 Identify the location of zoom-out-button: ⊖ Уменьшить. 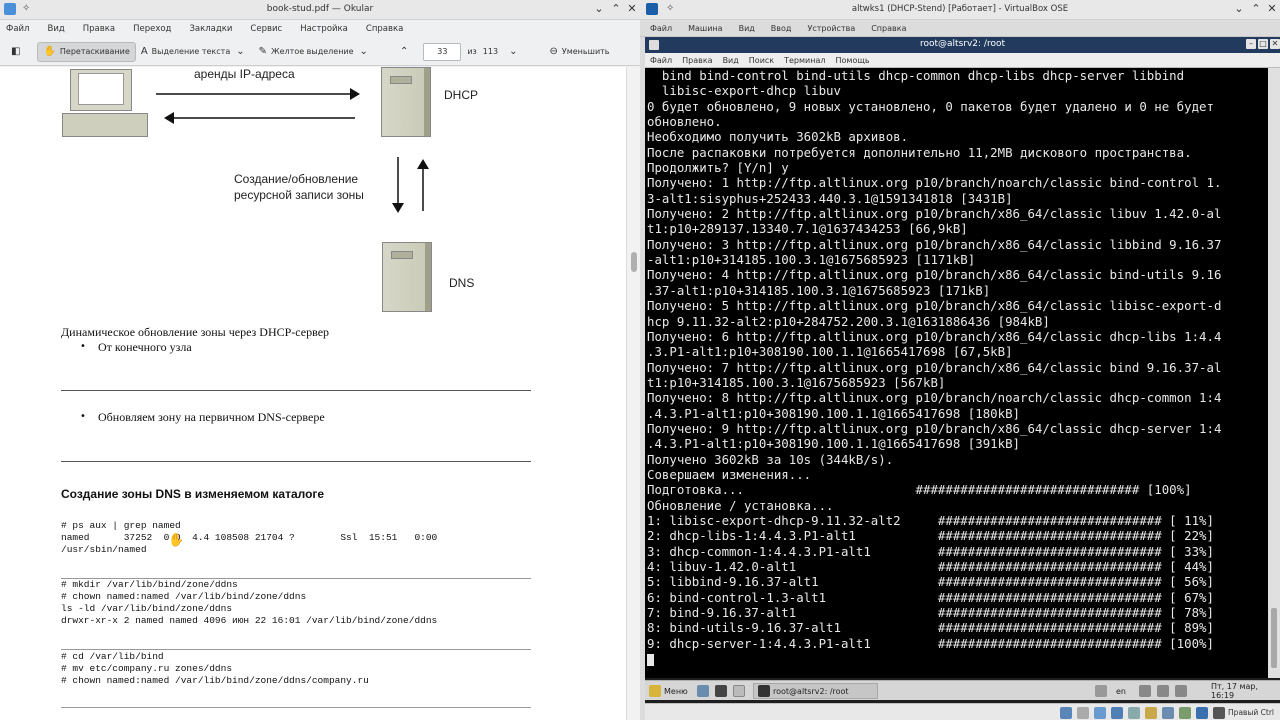
(579, 52).